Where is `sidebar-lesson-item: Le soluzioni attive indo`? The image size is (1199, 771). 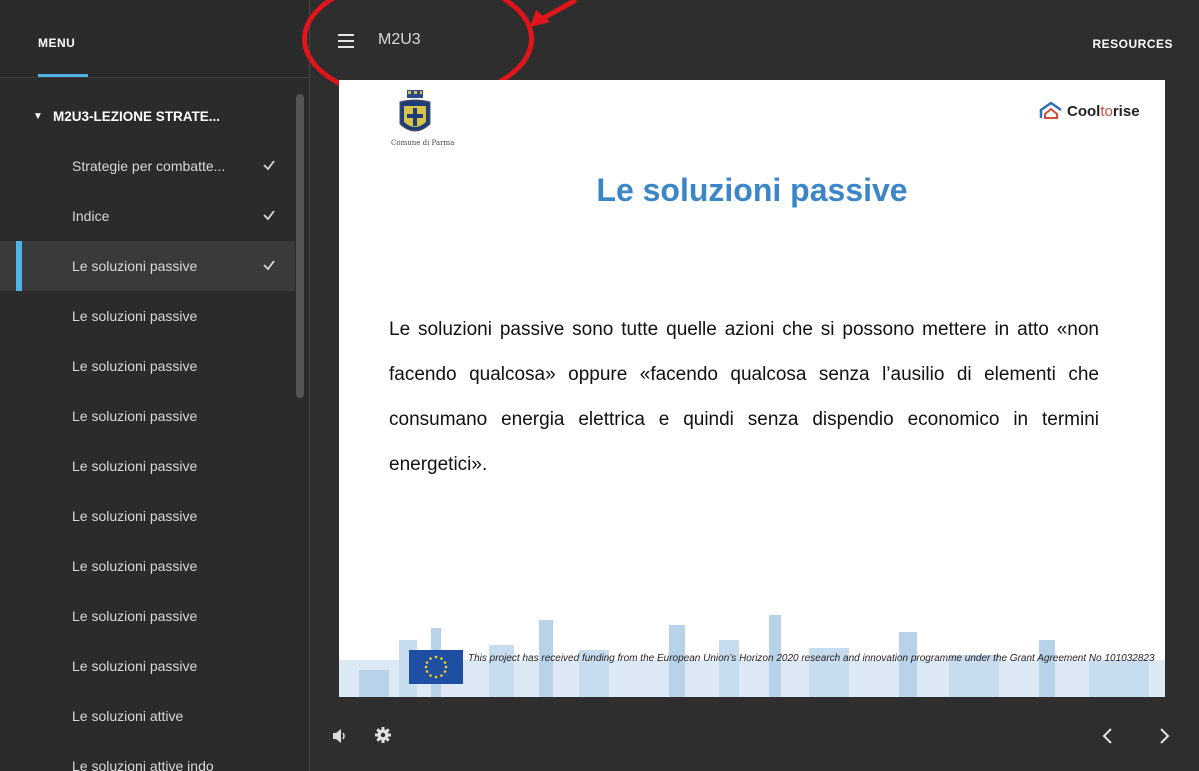 sidebar-lesson-item: Le soluzioni attive indo is located at coordinates (147, 756).